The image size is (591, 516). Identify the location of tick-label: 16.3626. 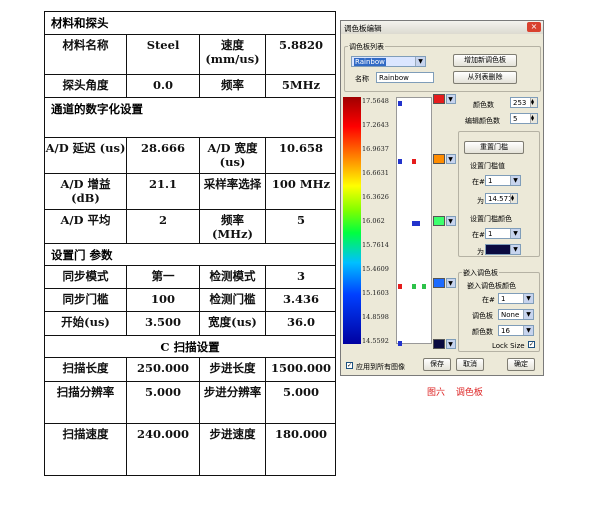
(375, 197).